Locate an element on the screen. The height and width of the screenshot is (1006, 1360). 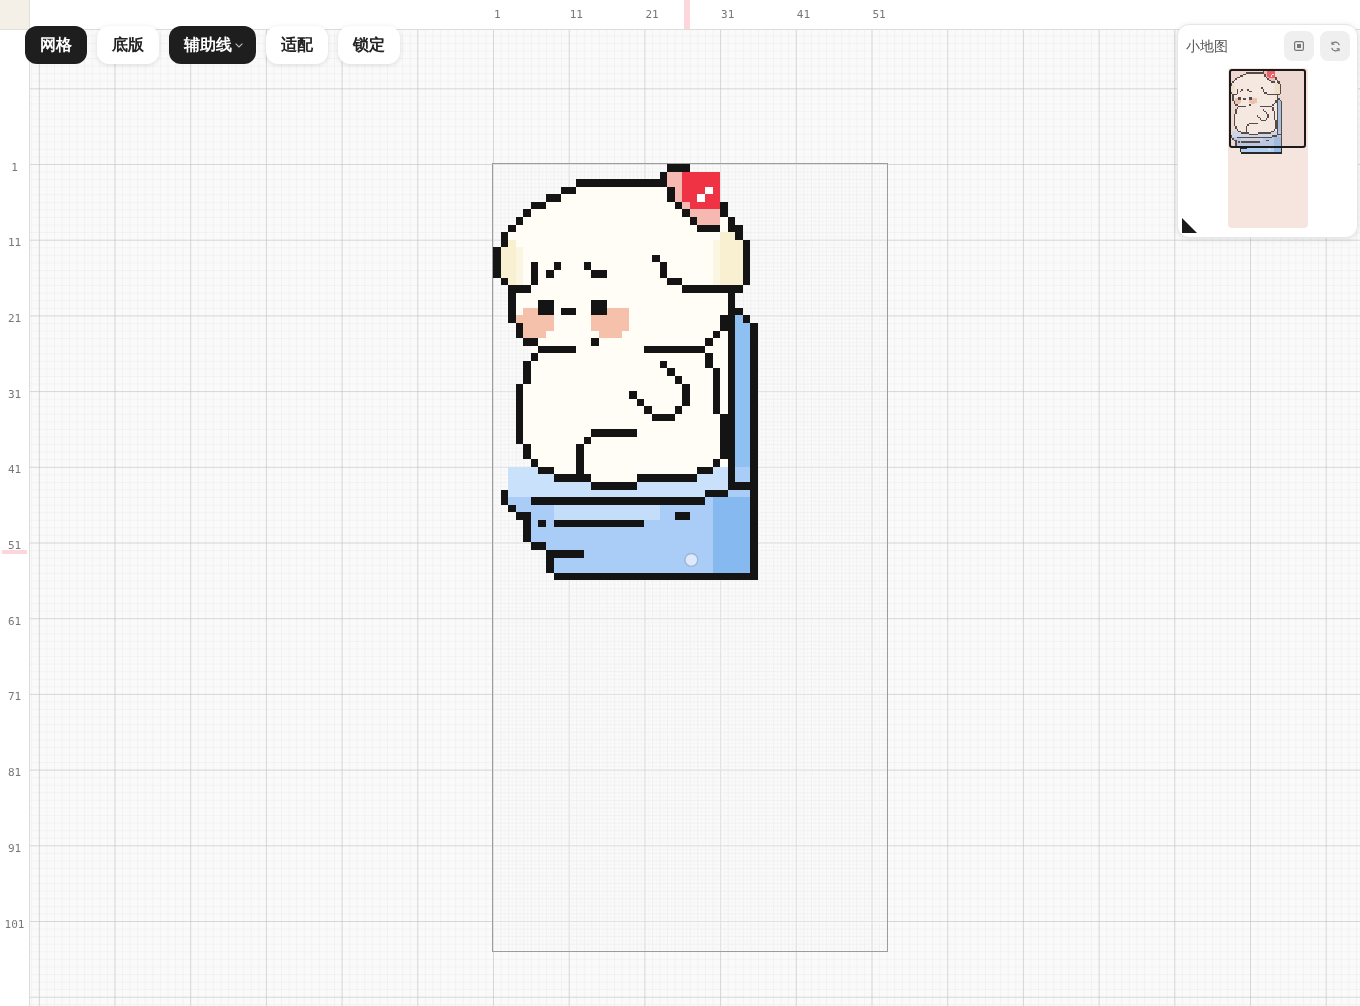
resize-handle-icon is located at coordinates (1189, 225).